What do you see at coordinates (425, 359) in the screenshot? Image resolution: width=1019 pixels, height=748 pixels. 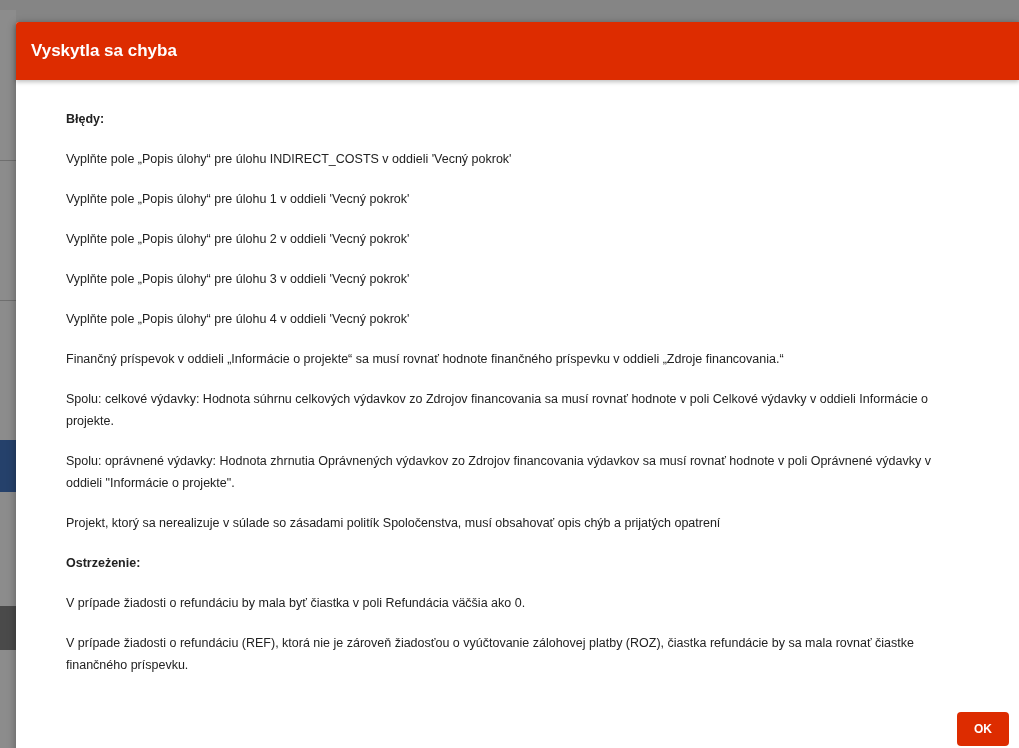 I see `message-text: Finančný príspevok v oddieli „Informácie o projekte“ sa musí rovnať hodnote finančného príspevku v oddieli „Zdroje financovania.“` at bounding box center [425, 359].